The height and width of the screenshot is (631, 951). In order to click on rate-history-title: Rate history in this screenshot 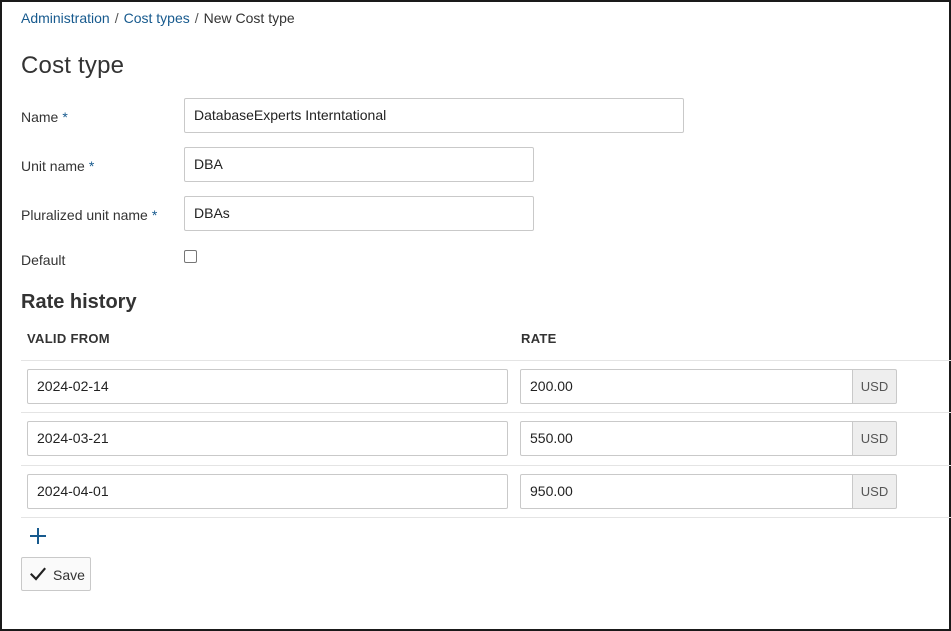, I will do `click(79, 302)`.